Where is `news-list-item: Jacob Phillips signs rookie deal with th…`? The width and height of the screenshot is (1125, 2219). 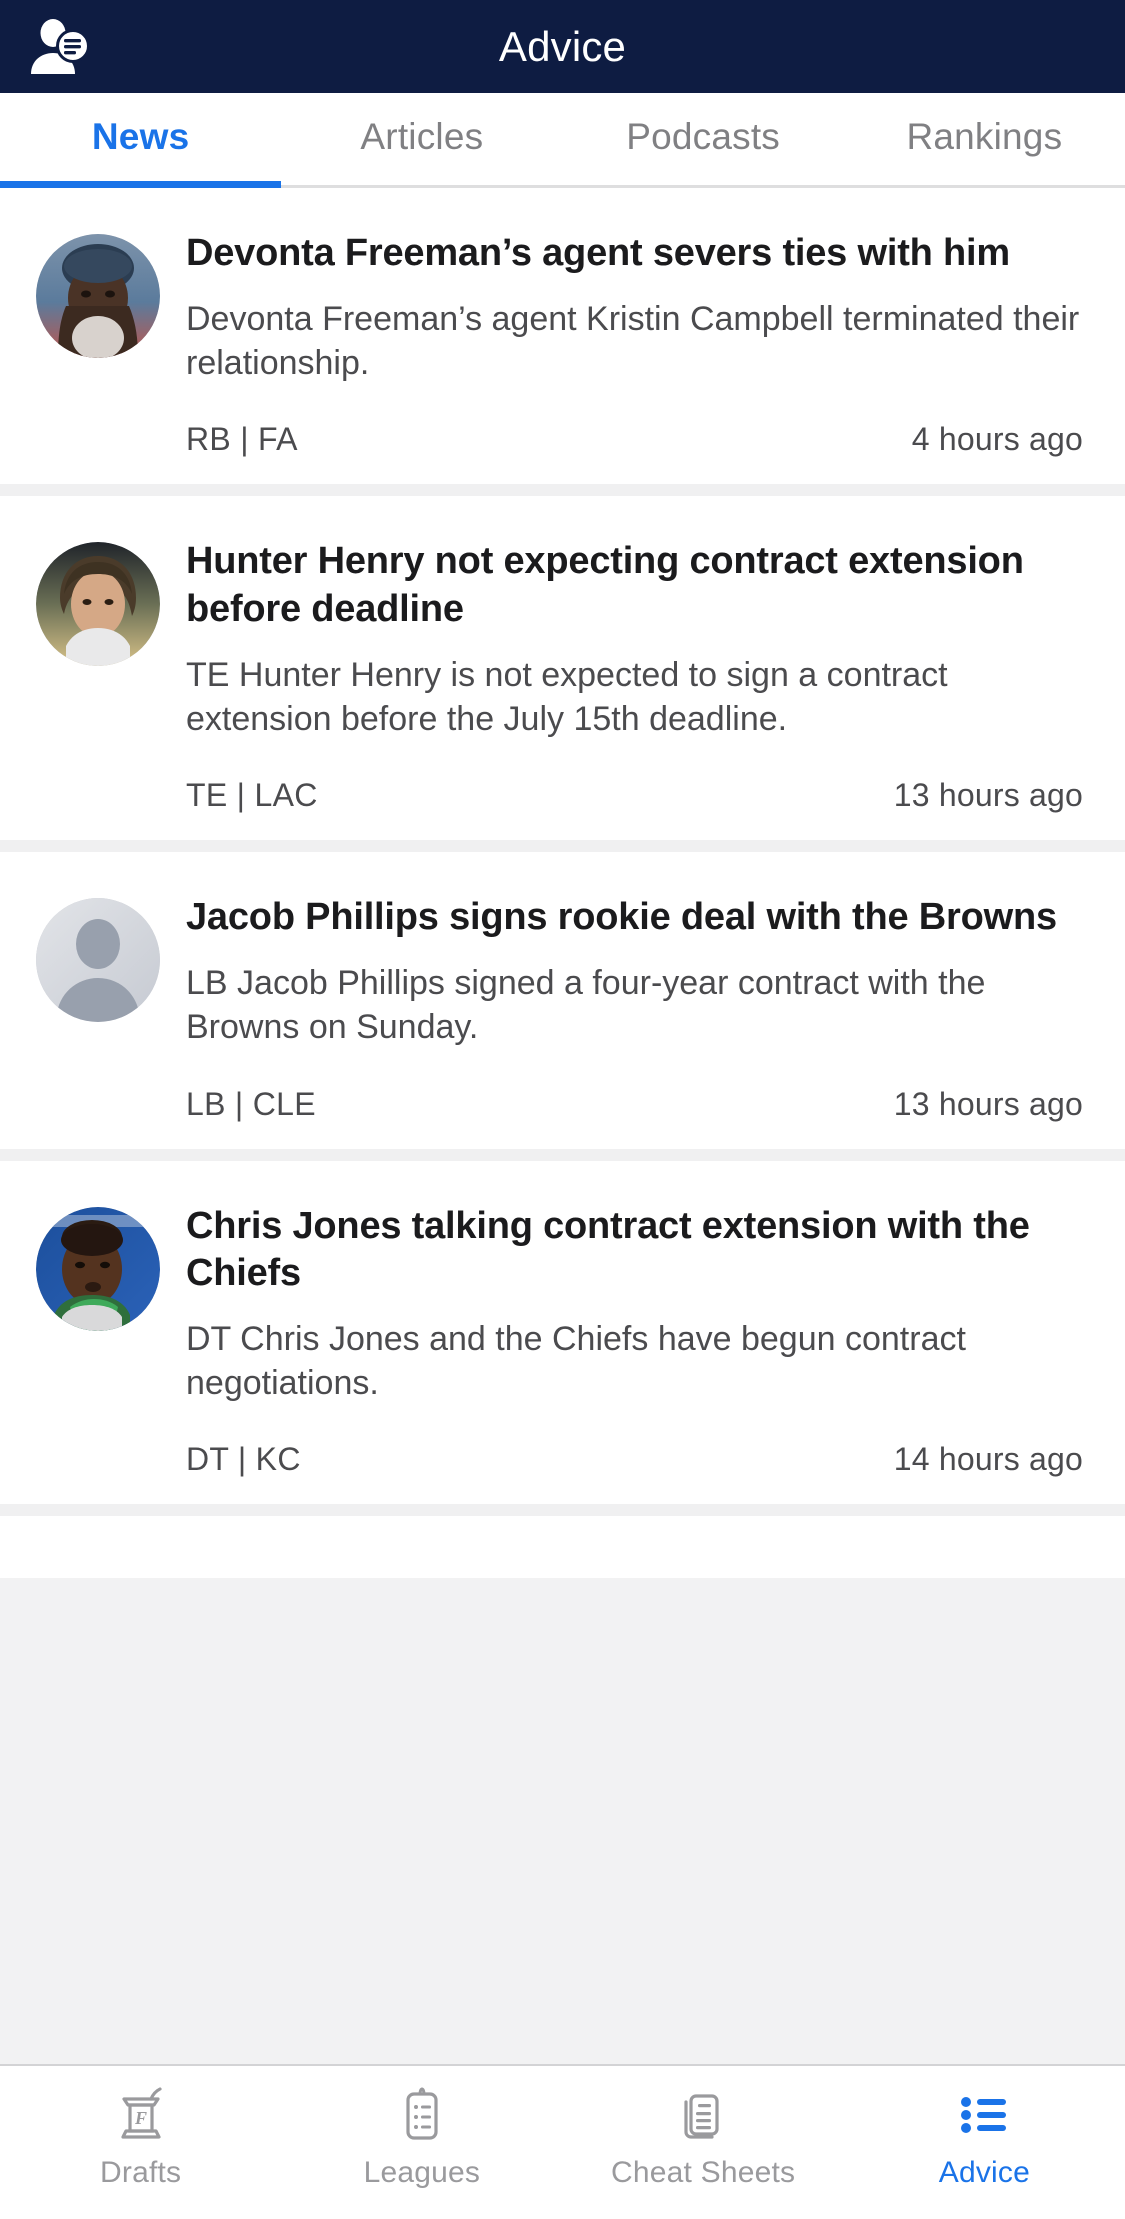 news-list-item: Jacob Phillips signs rookie deal with th… is located at coordinates (562, 1006).